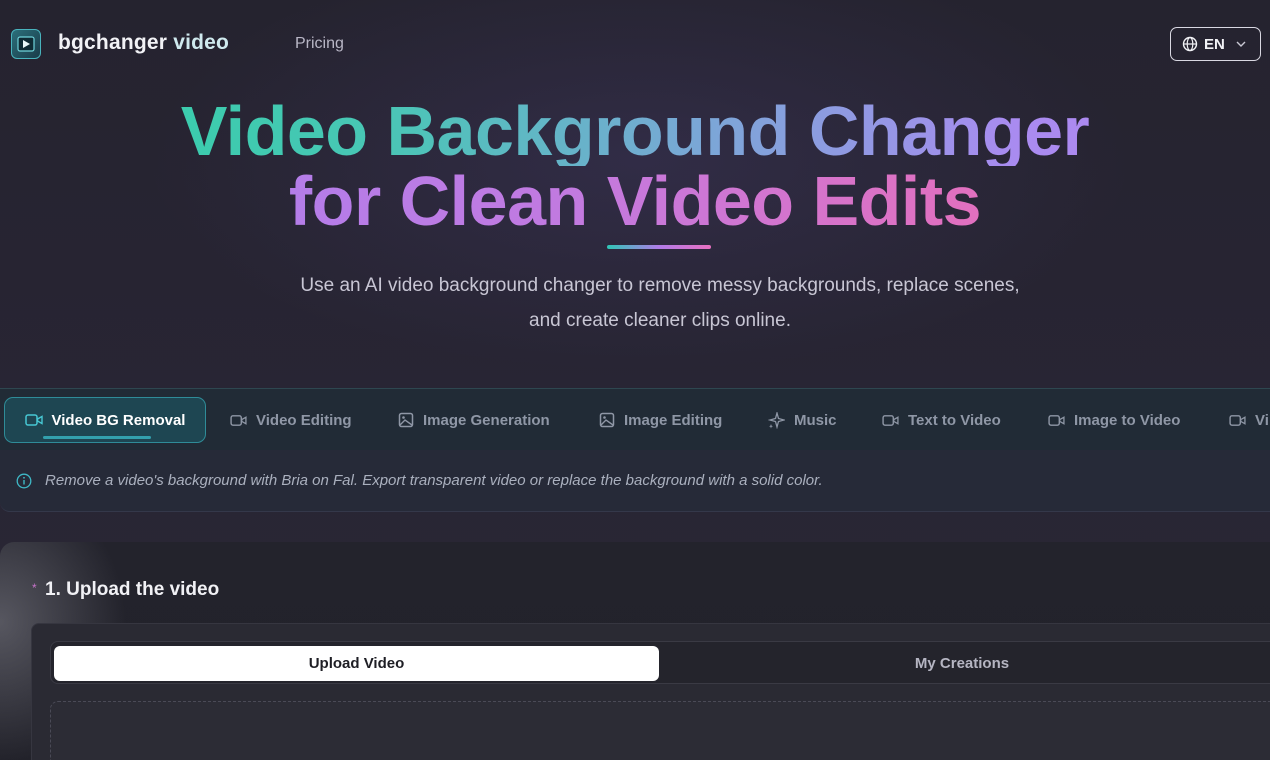  What do you see at coordinates (24, 480) in the screenshot?
I see `info-icon` at bounding box center [24, 480].